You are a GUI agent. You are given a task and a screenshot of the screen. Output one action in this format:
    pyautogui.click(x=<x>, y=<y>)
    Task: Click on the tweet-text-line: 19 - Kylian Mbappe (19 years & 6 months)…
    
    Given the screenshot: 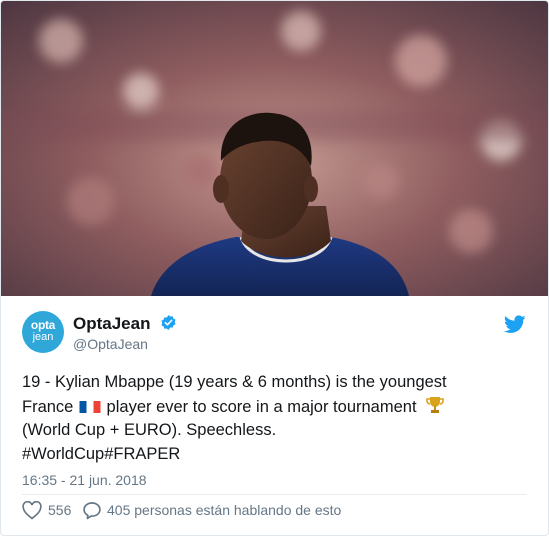 What is the action you would take?
    pyautogui.click(x=234, y=382)
    